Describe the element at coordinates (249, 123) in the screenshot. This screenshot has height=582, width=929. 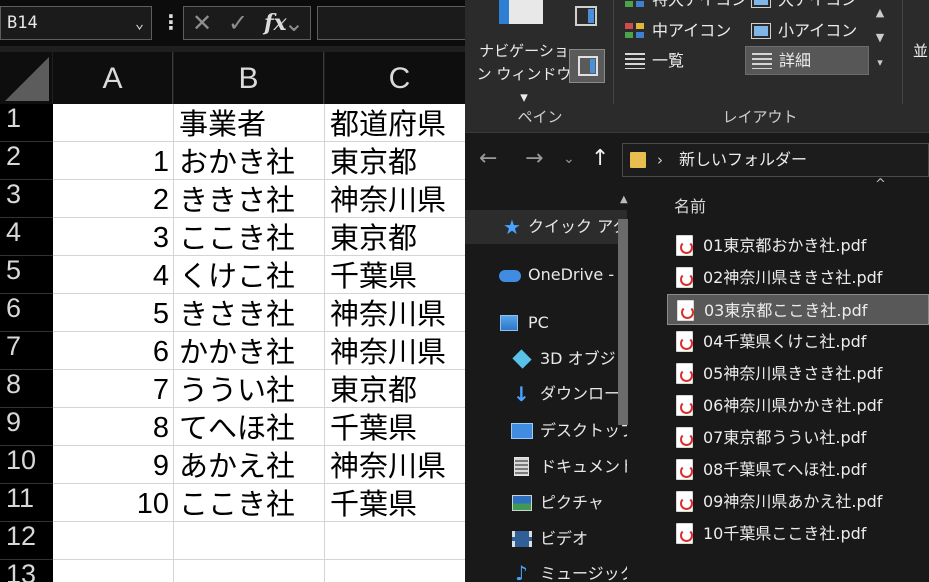
I see `cell-b: 事業者` at that location.